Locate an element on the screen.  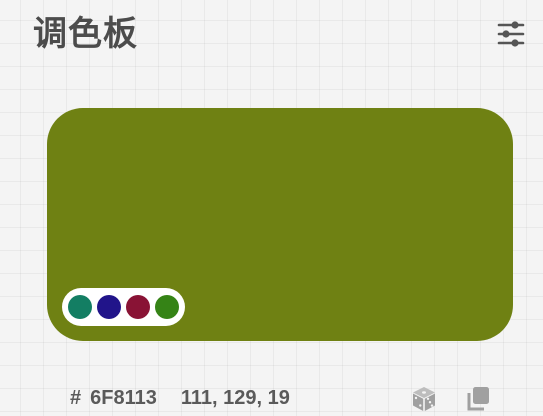
color-info-row: # 6F8113 111, 129, 19 is located at coordinates (180, 398).